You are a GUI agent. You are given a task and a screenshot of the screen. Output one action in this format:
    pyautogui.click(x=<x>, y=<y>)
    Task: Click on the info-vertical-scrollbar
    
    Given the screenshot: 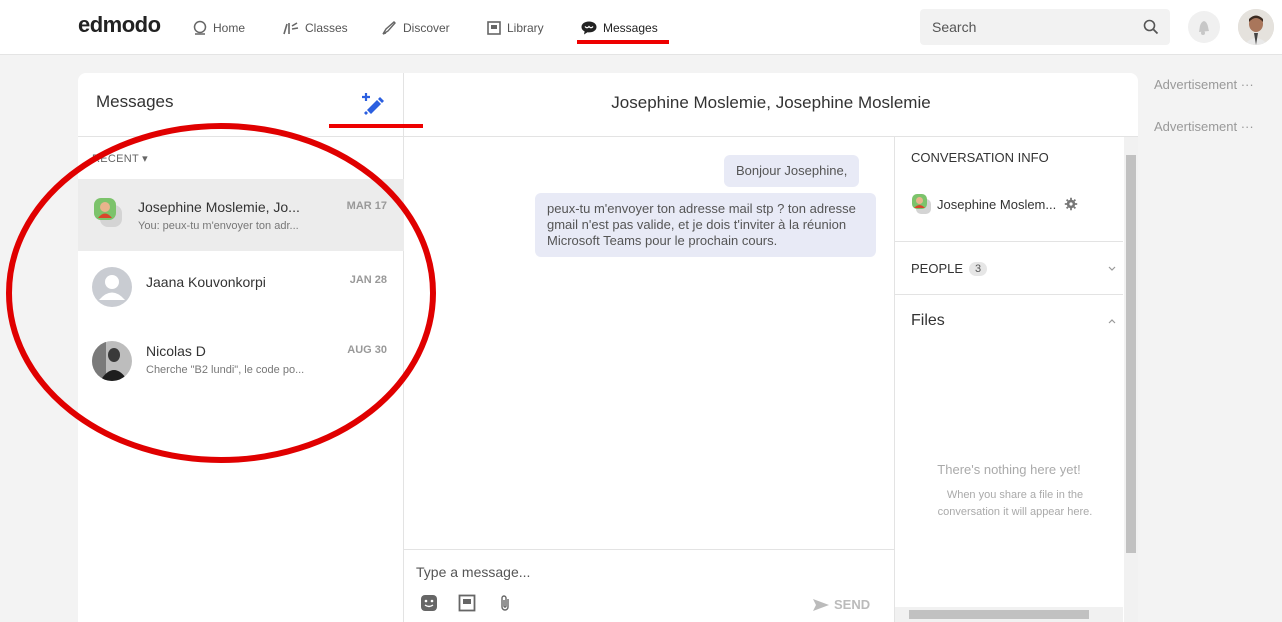 What is the action you would take?
    pyautogui.click(x=1131, y=379)
    